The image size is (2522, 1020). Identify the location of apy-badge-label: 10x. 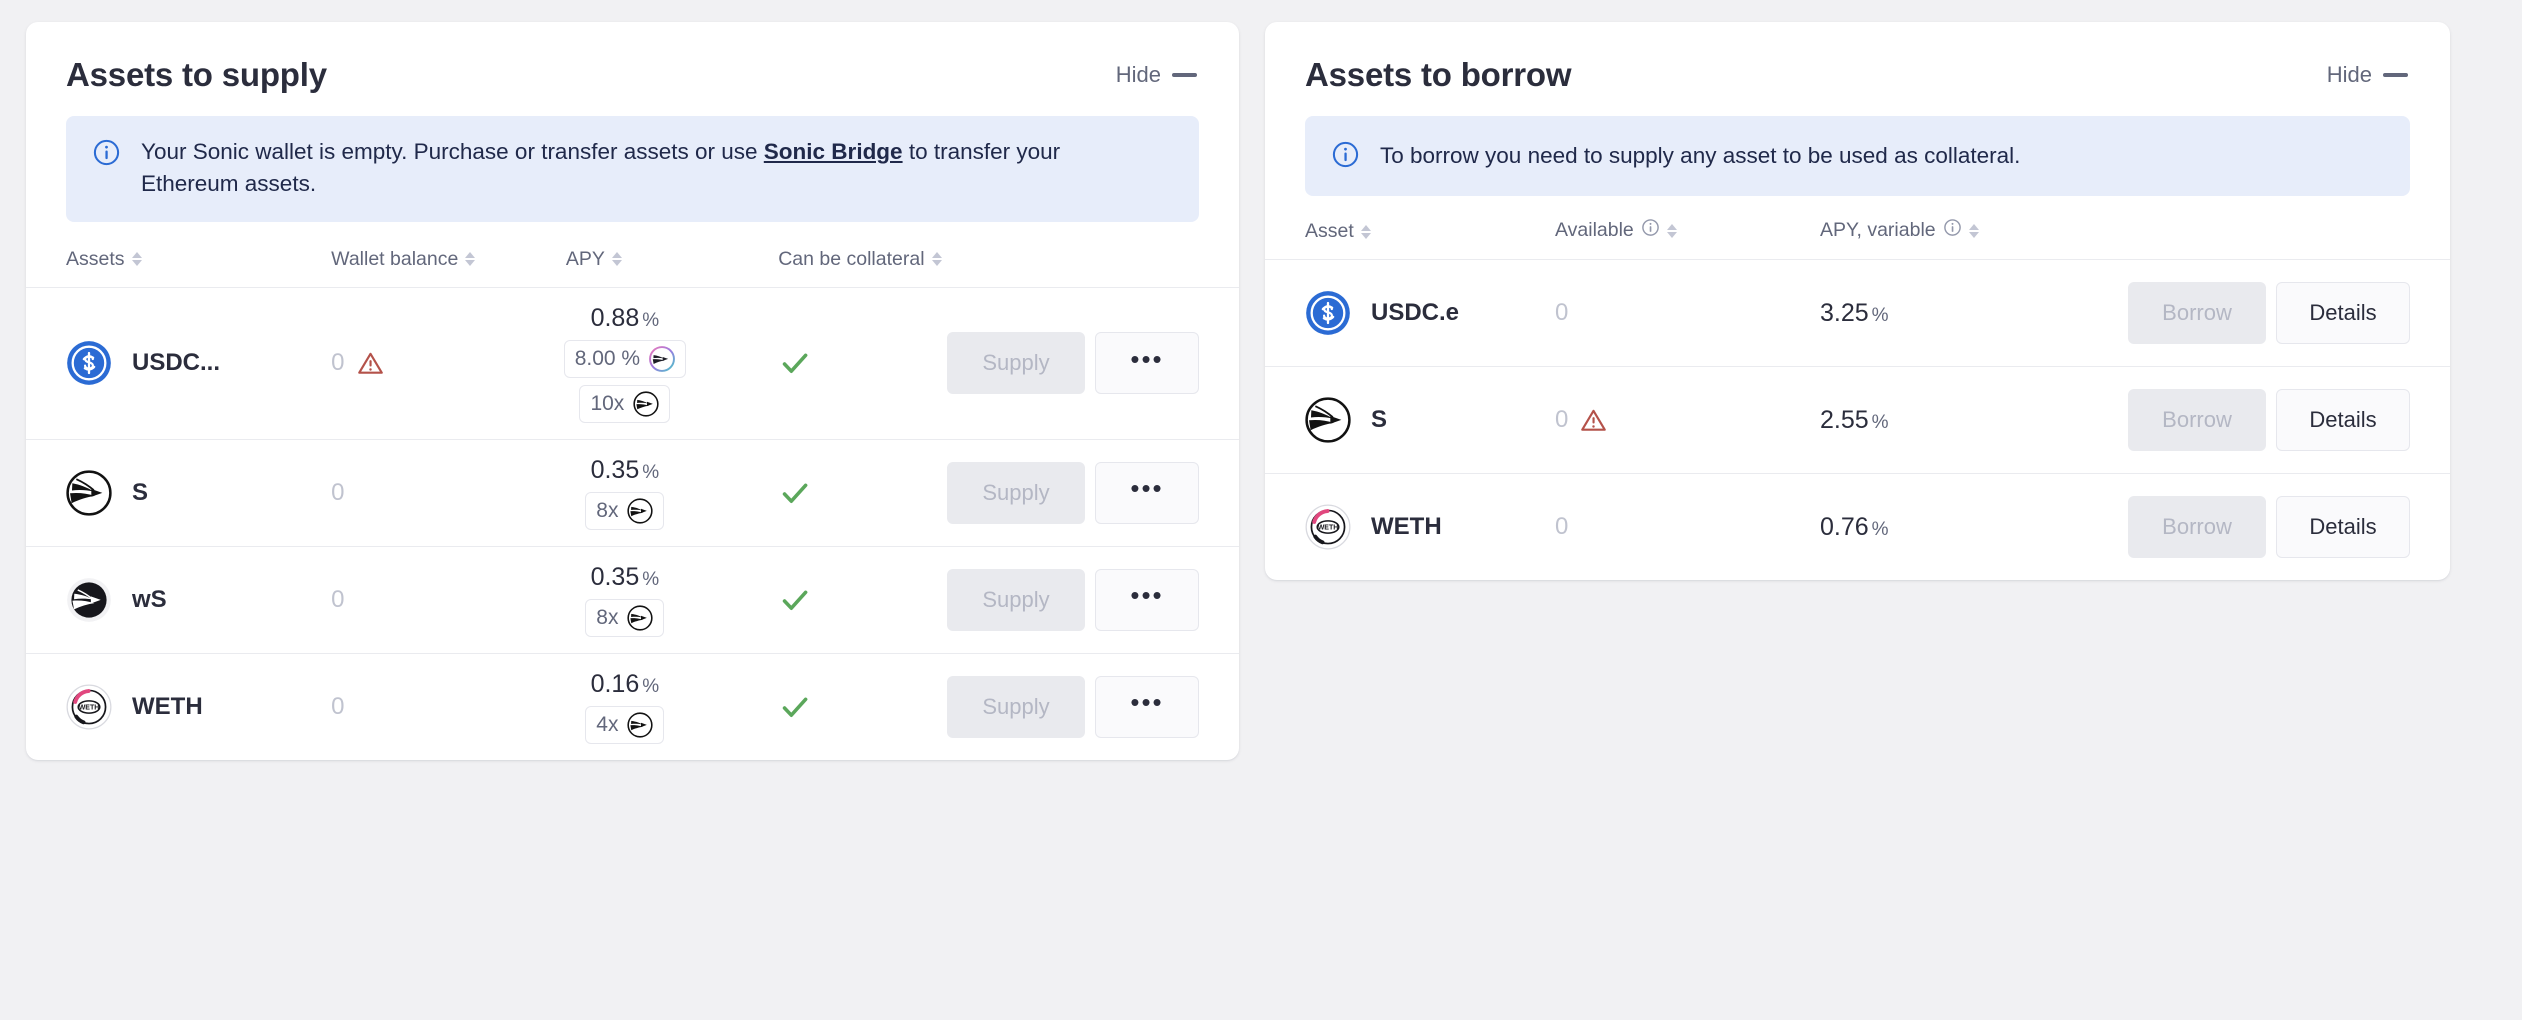
(607, 403).